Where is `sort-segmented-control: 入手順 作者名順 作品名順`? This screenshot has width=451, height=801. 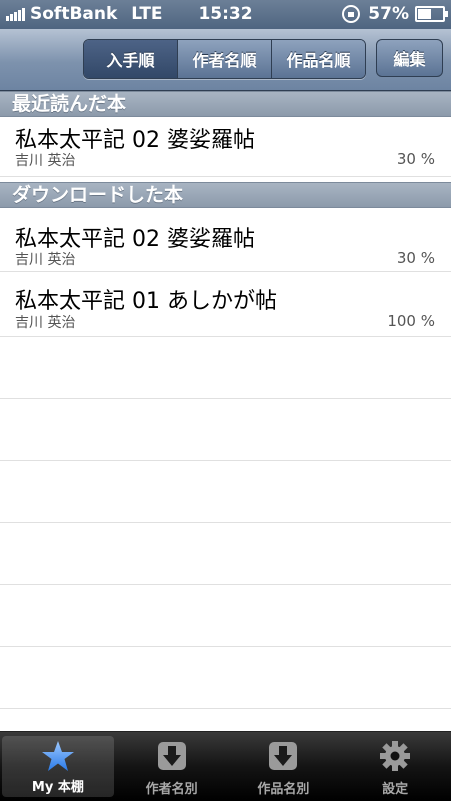
sort-segmented-control: 入手順 作者名順 作品名順 is located at coordinates (224, 59).